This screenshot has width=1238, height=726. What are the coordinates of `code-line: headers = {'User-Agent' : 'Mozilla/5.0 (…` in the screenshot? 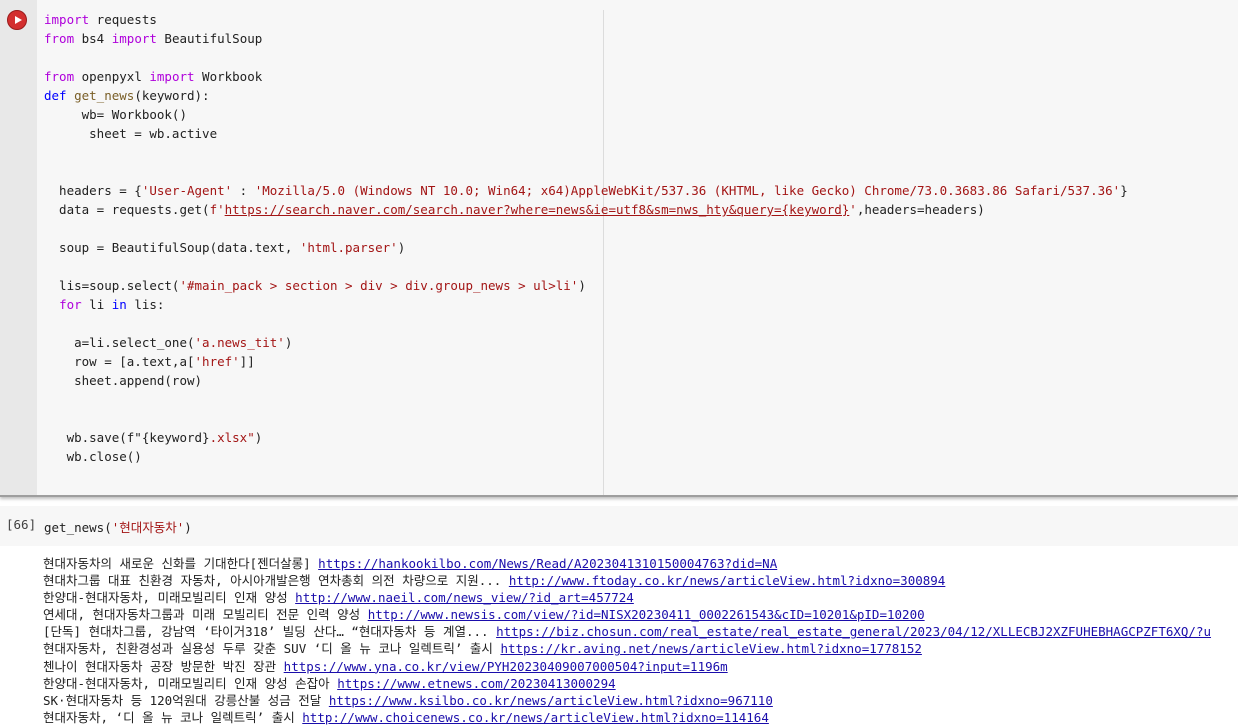 It's located at (586, 190).